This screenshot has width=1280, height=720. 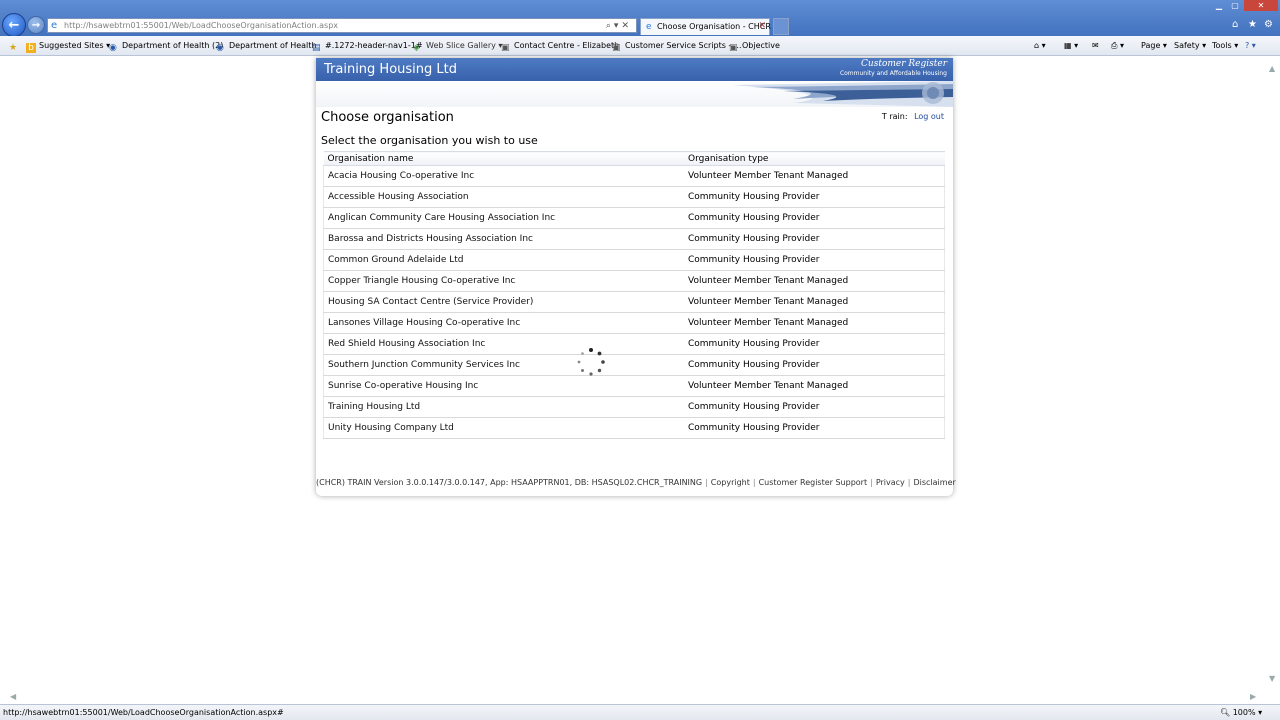 I want to click on user-area: T rain: Log out, so click(x=913, y=117).